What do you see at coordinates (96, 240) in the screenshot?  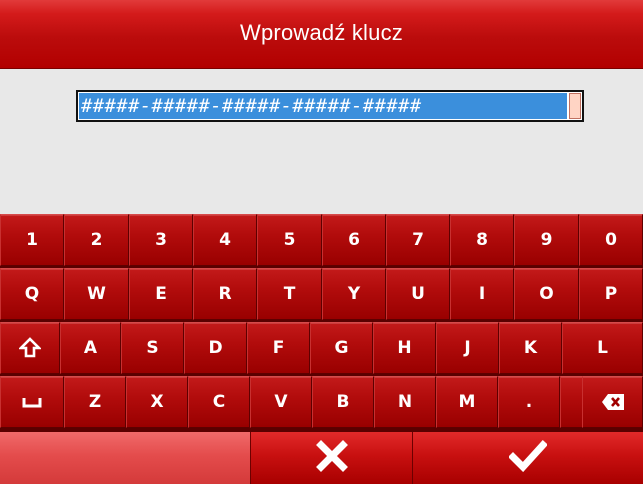 I see `key-2: 2` at bounding box center [96, 240].